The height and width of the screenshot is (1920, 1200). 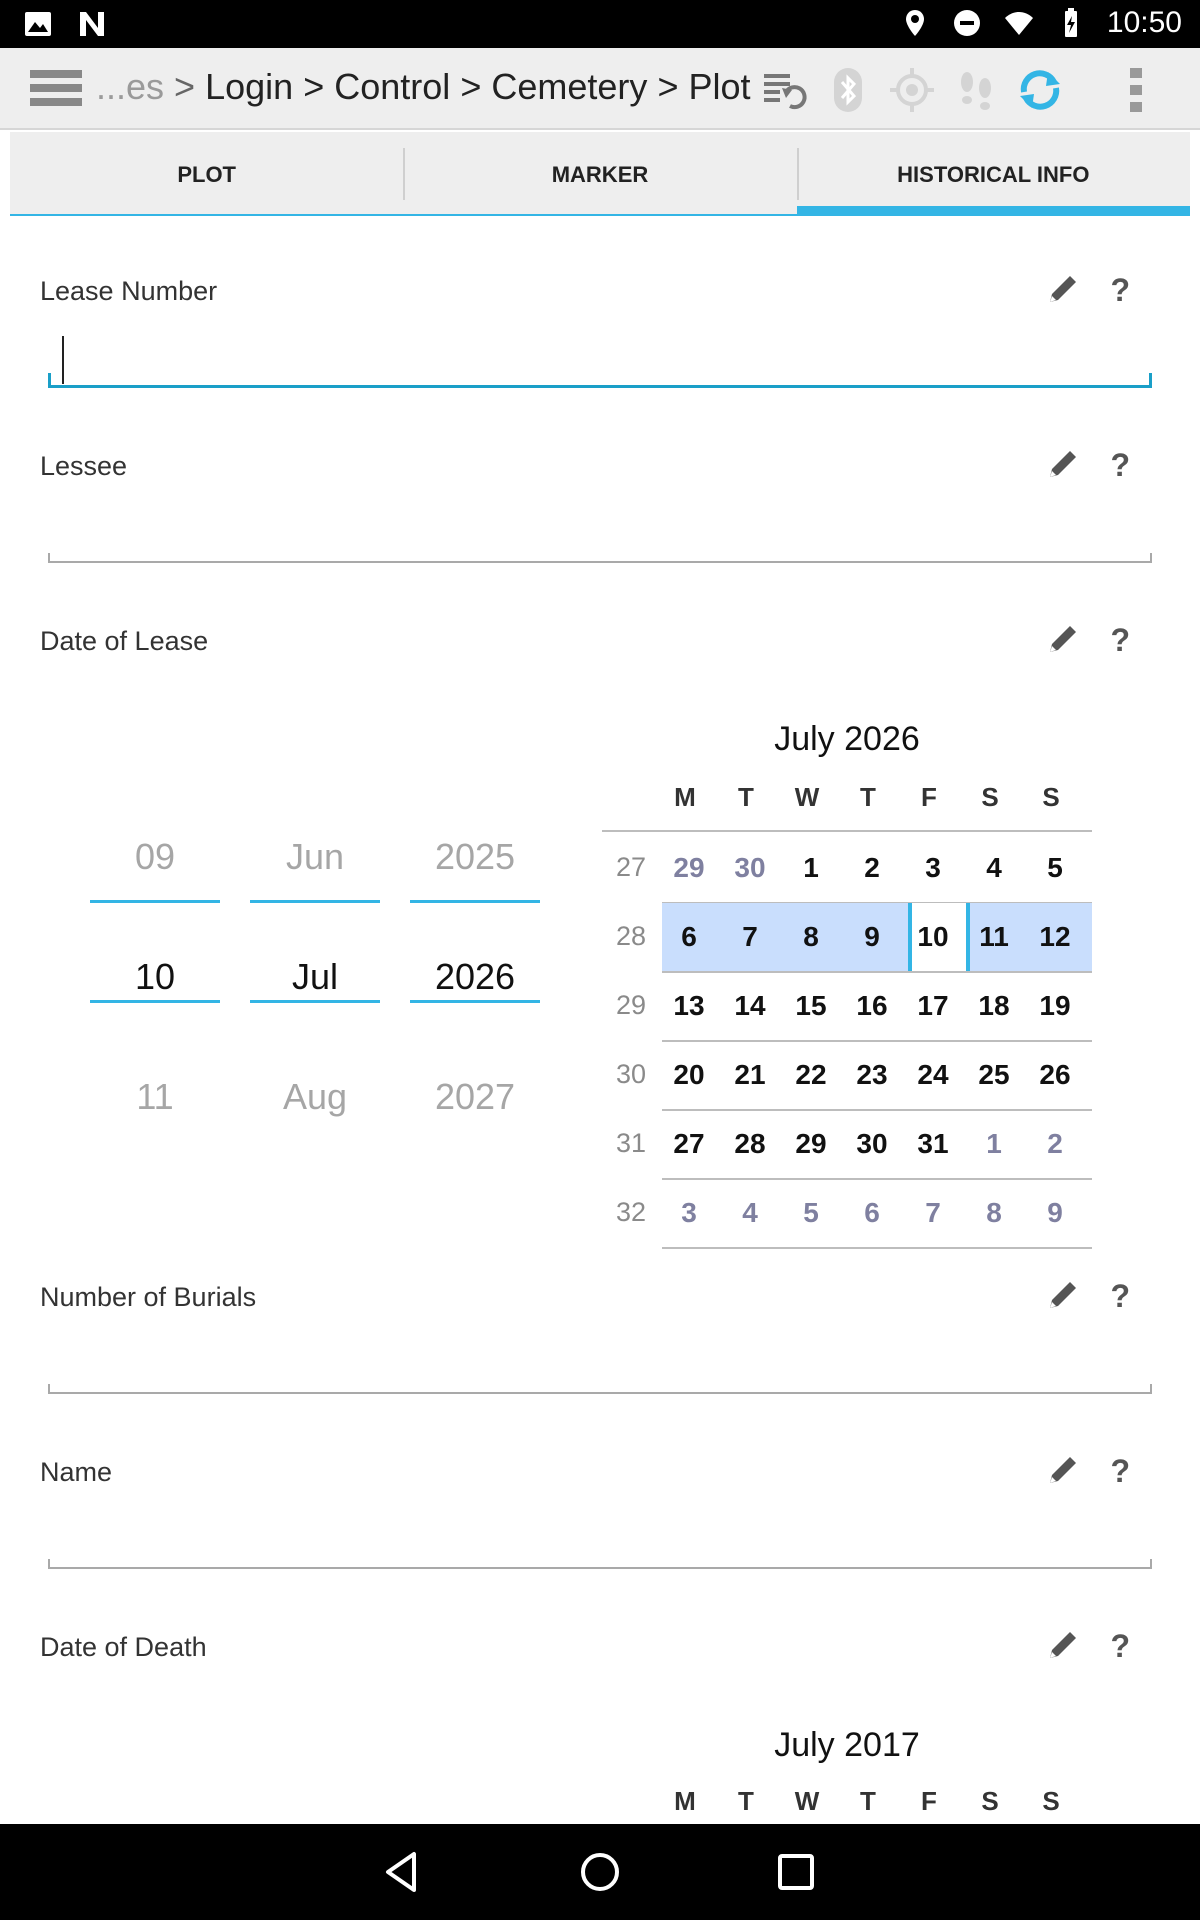 I want to click on lease-number-input, so click(x=600, y=360).